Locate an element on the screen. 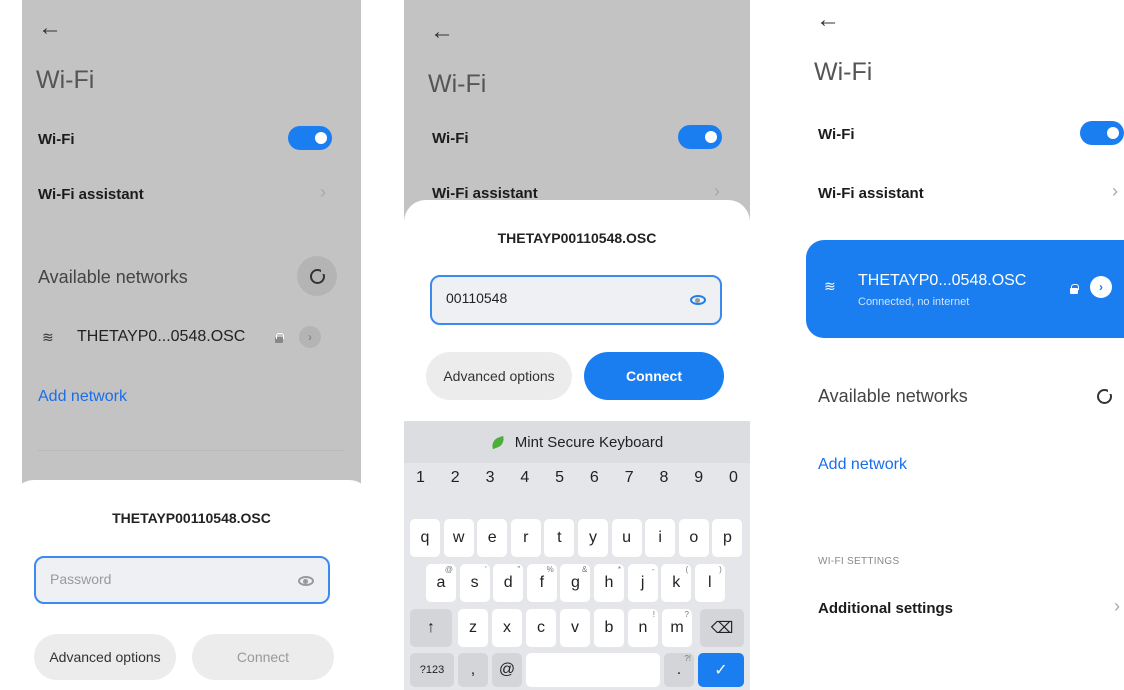 The image size is (1124, 690). letter-key-hint: ! is located at coordinates (653, 614).